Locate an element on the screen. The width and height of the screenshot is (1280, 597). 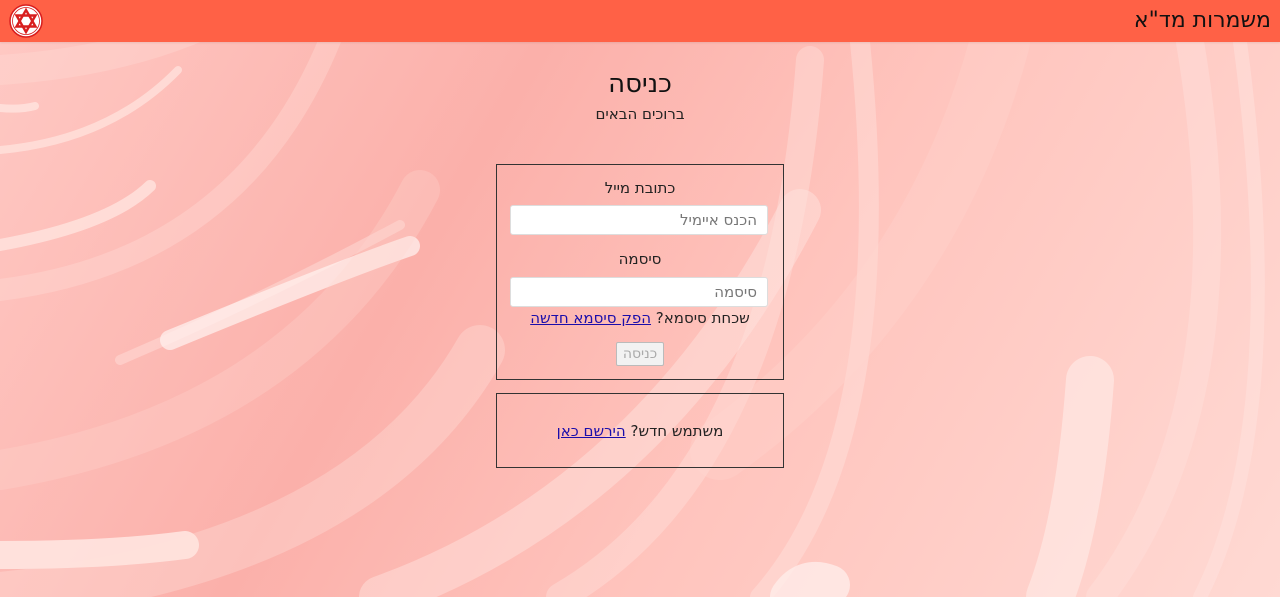
password-field is located at coordinates (639, 292).